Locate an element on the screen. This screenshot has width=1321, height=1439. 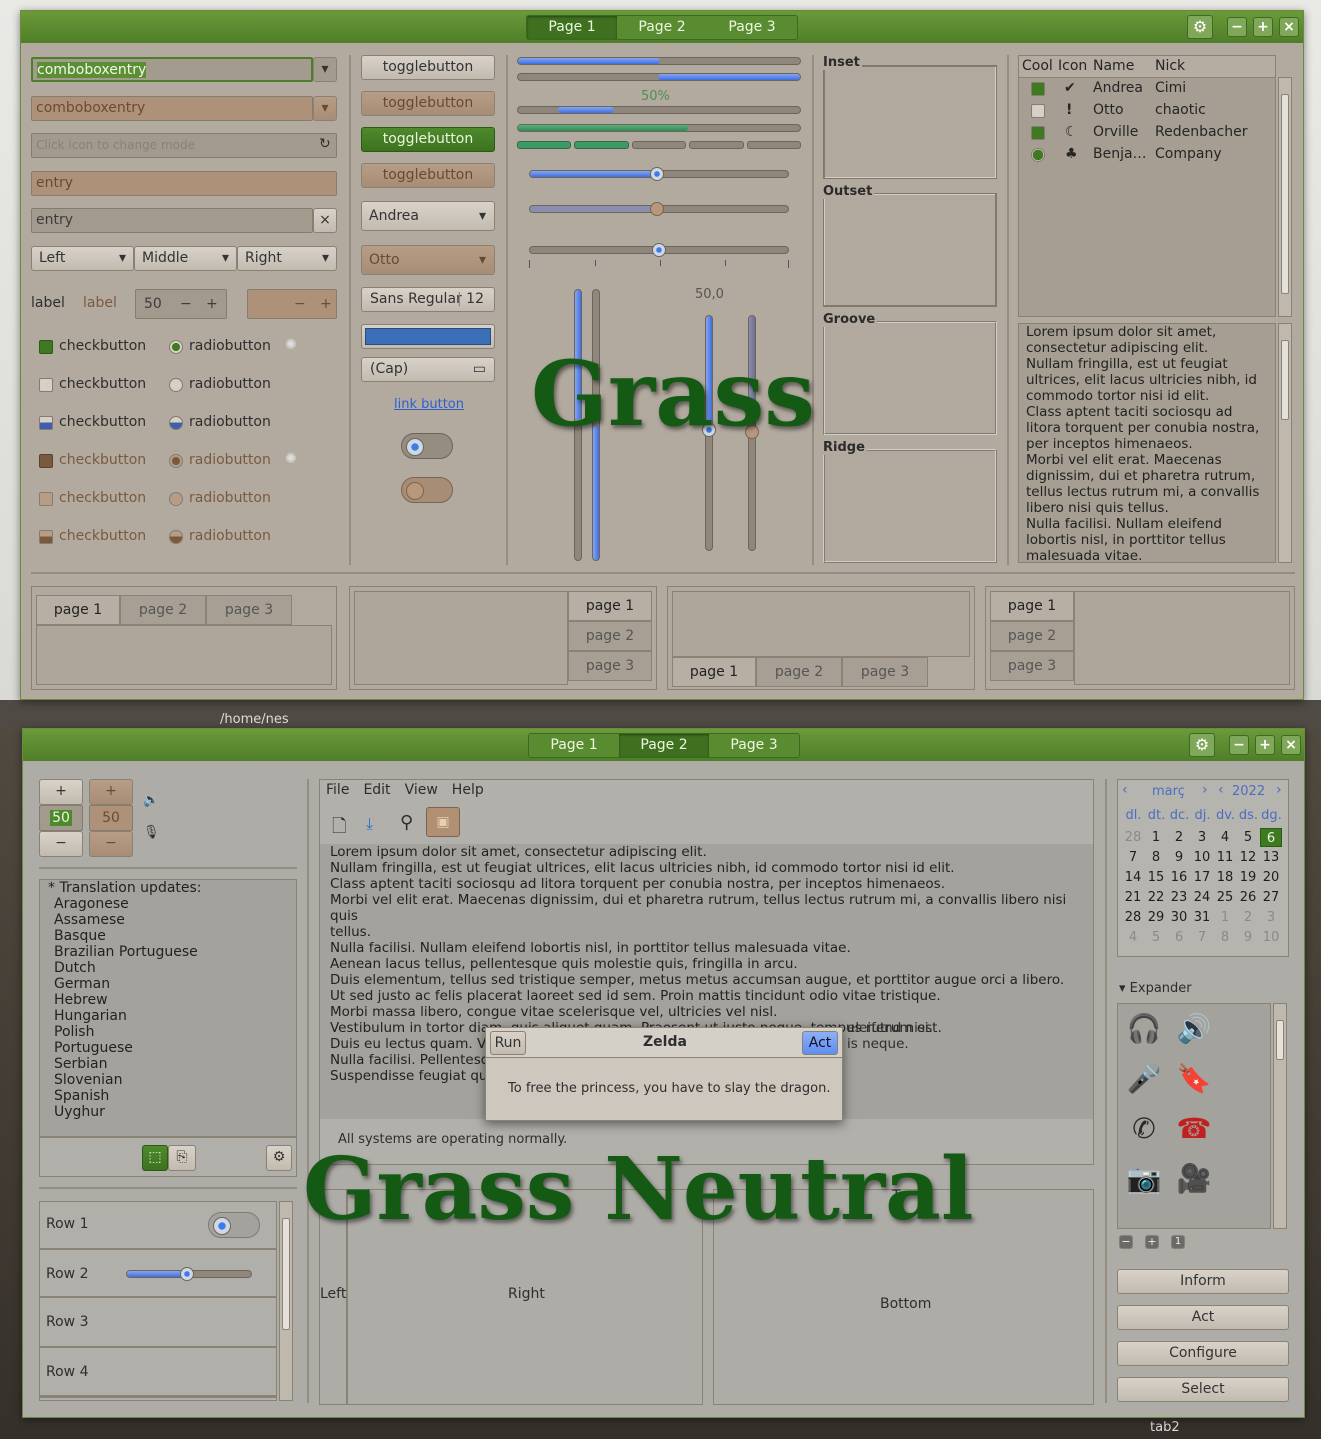
combo-andrea: Andrea ▾ is located at coordinates (428, 216).